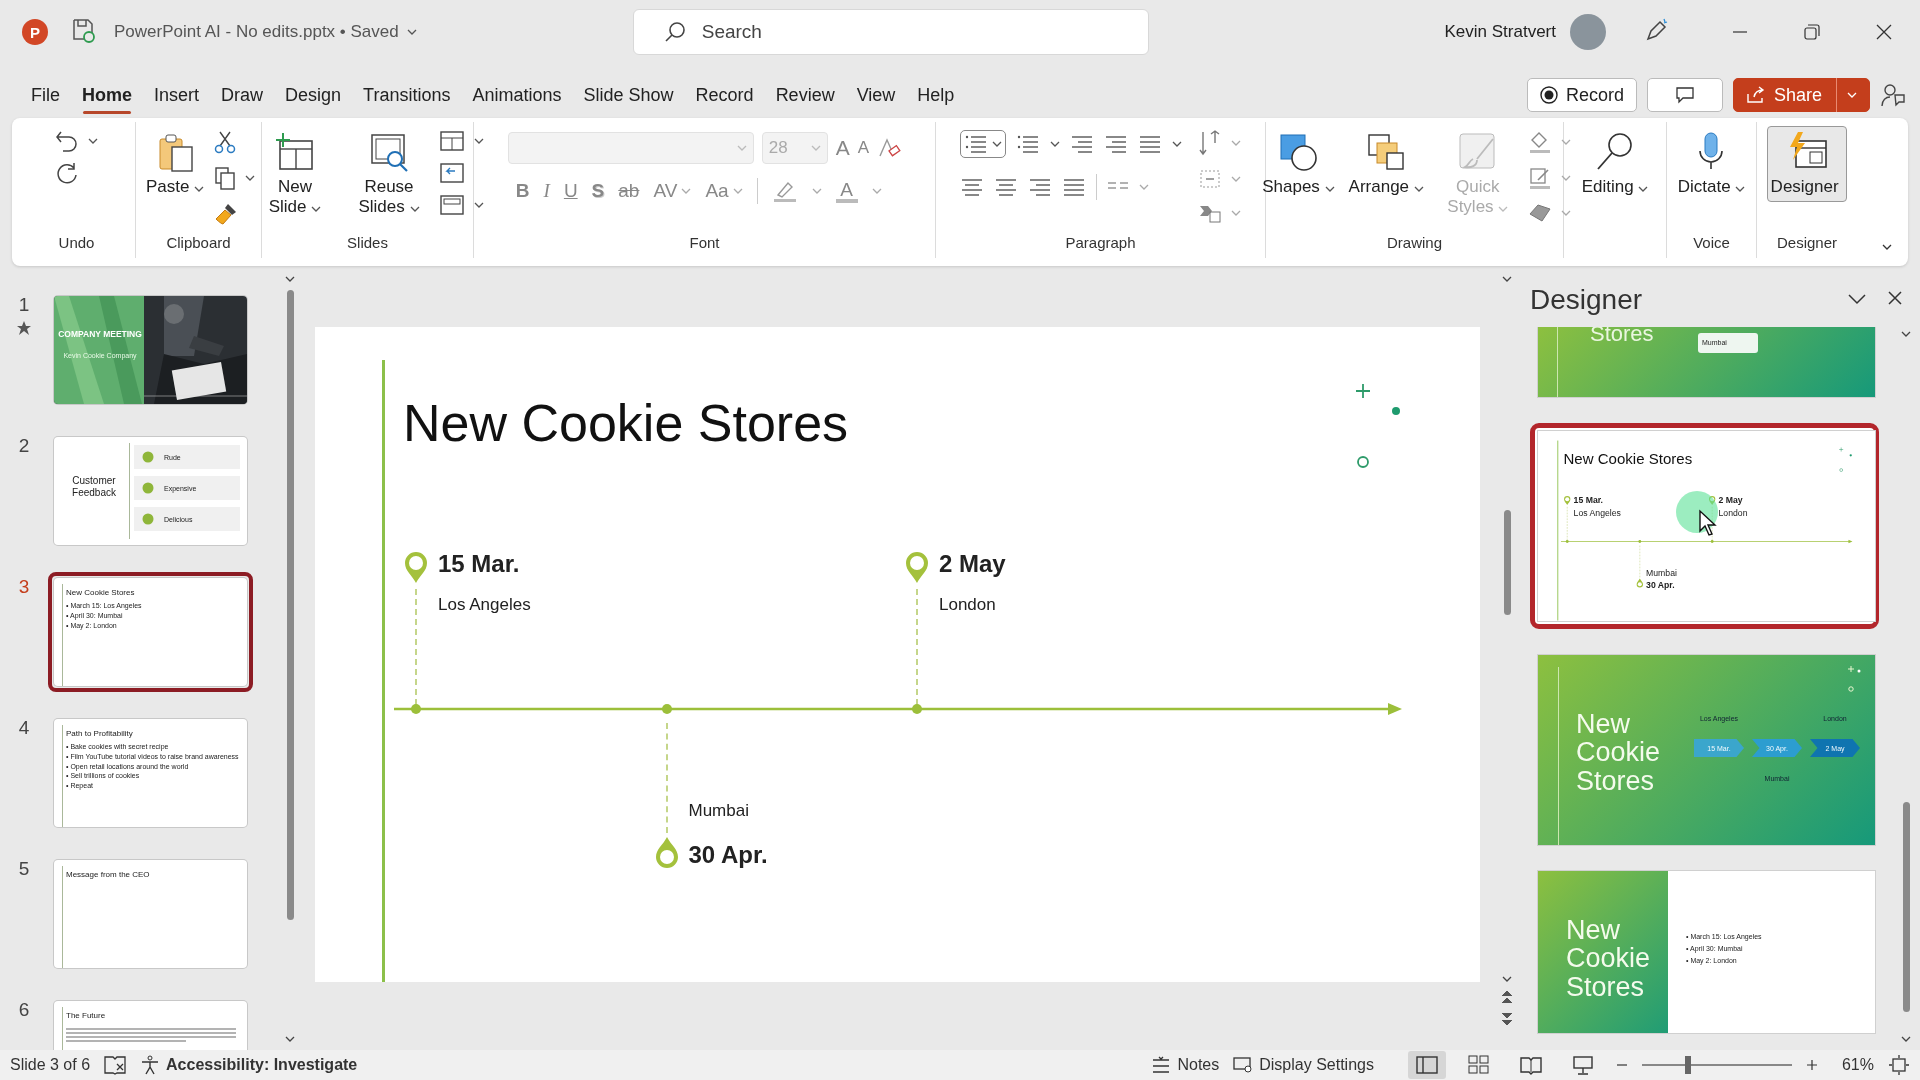 Image resolution: width=1920 pixels, height=1080 pixels. I want to click on shapes-button: Shapes, so click(1298, 164).